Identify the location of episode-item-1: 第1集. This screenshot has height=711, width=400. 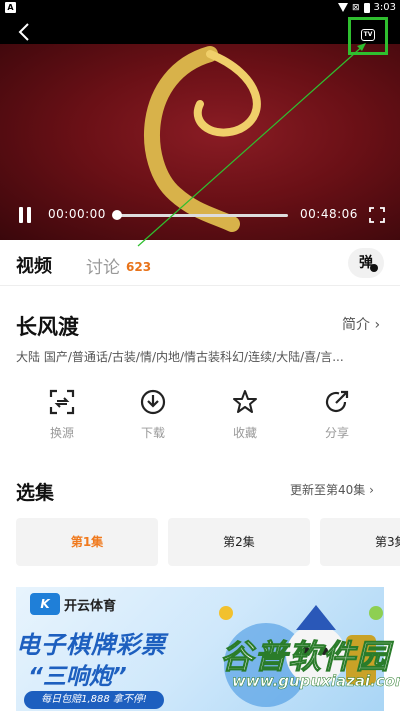
(87, 542).